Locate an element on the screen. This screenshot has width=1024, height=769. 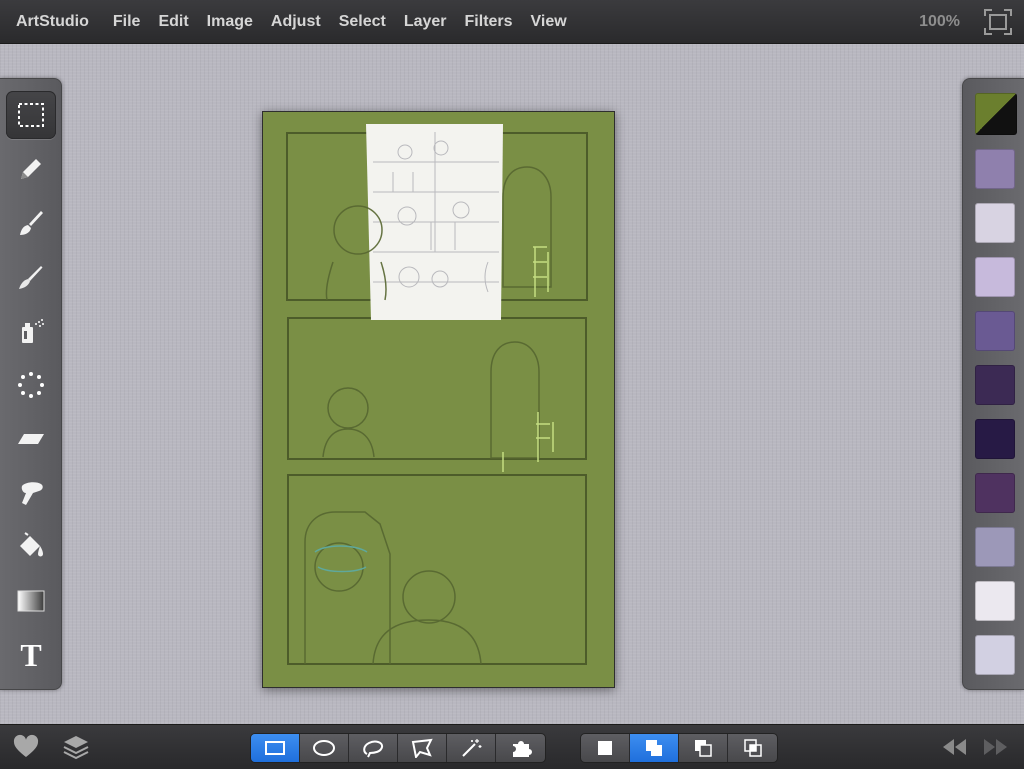
lasso-select-button is located at coordinates (373, 748).